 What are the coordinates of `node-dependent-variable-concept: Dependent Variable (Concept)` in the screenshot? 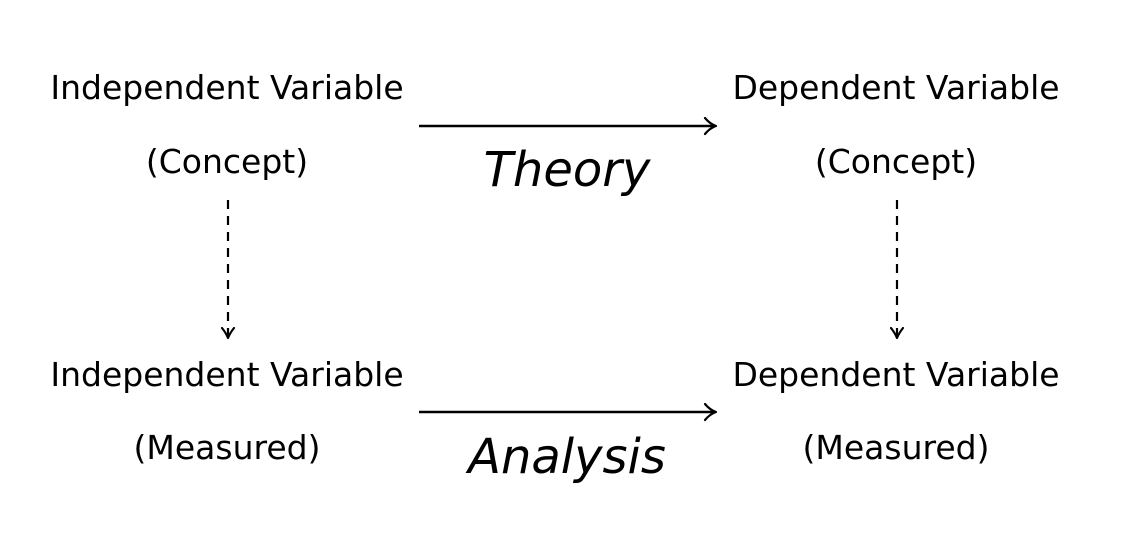 It's located at (895, 124).